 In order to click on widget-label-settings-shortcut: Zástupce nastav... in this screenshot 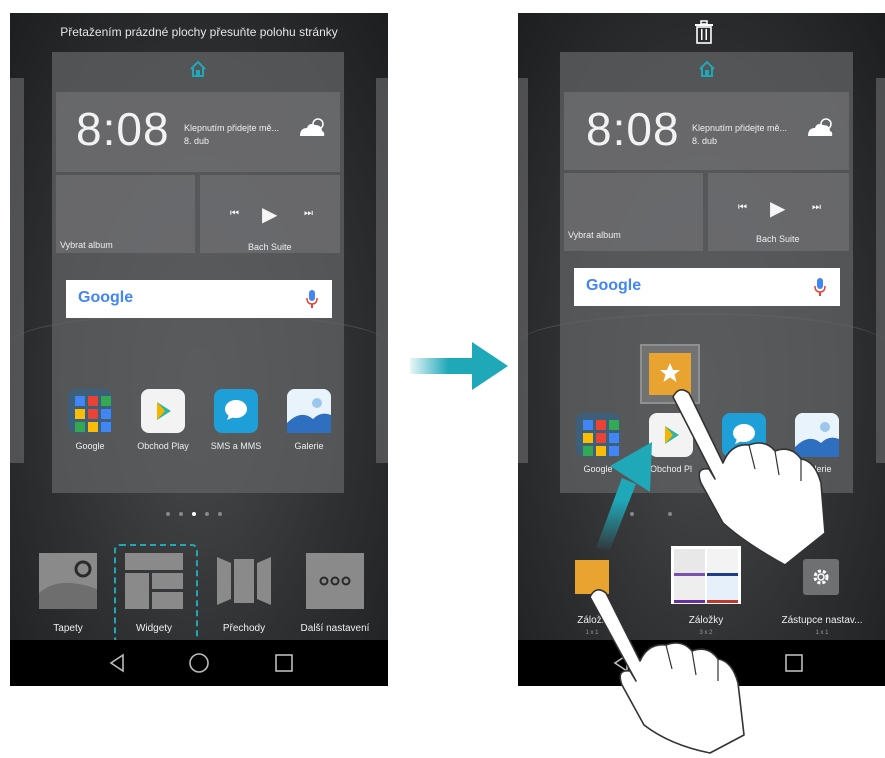, I will do `click(822, 620)`.